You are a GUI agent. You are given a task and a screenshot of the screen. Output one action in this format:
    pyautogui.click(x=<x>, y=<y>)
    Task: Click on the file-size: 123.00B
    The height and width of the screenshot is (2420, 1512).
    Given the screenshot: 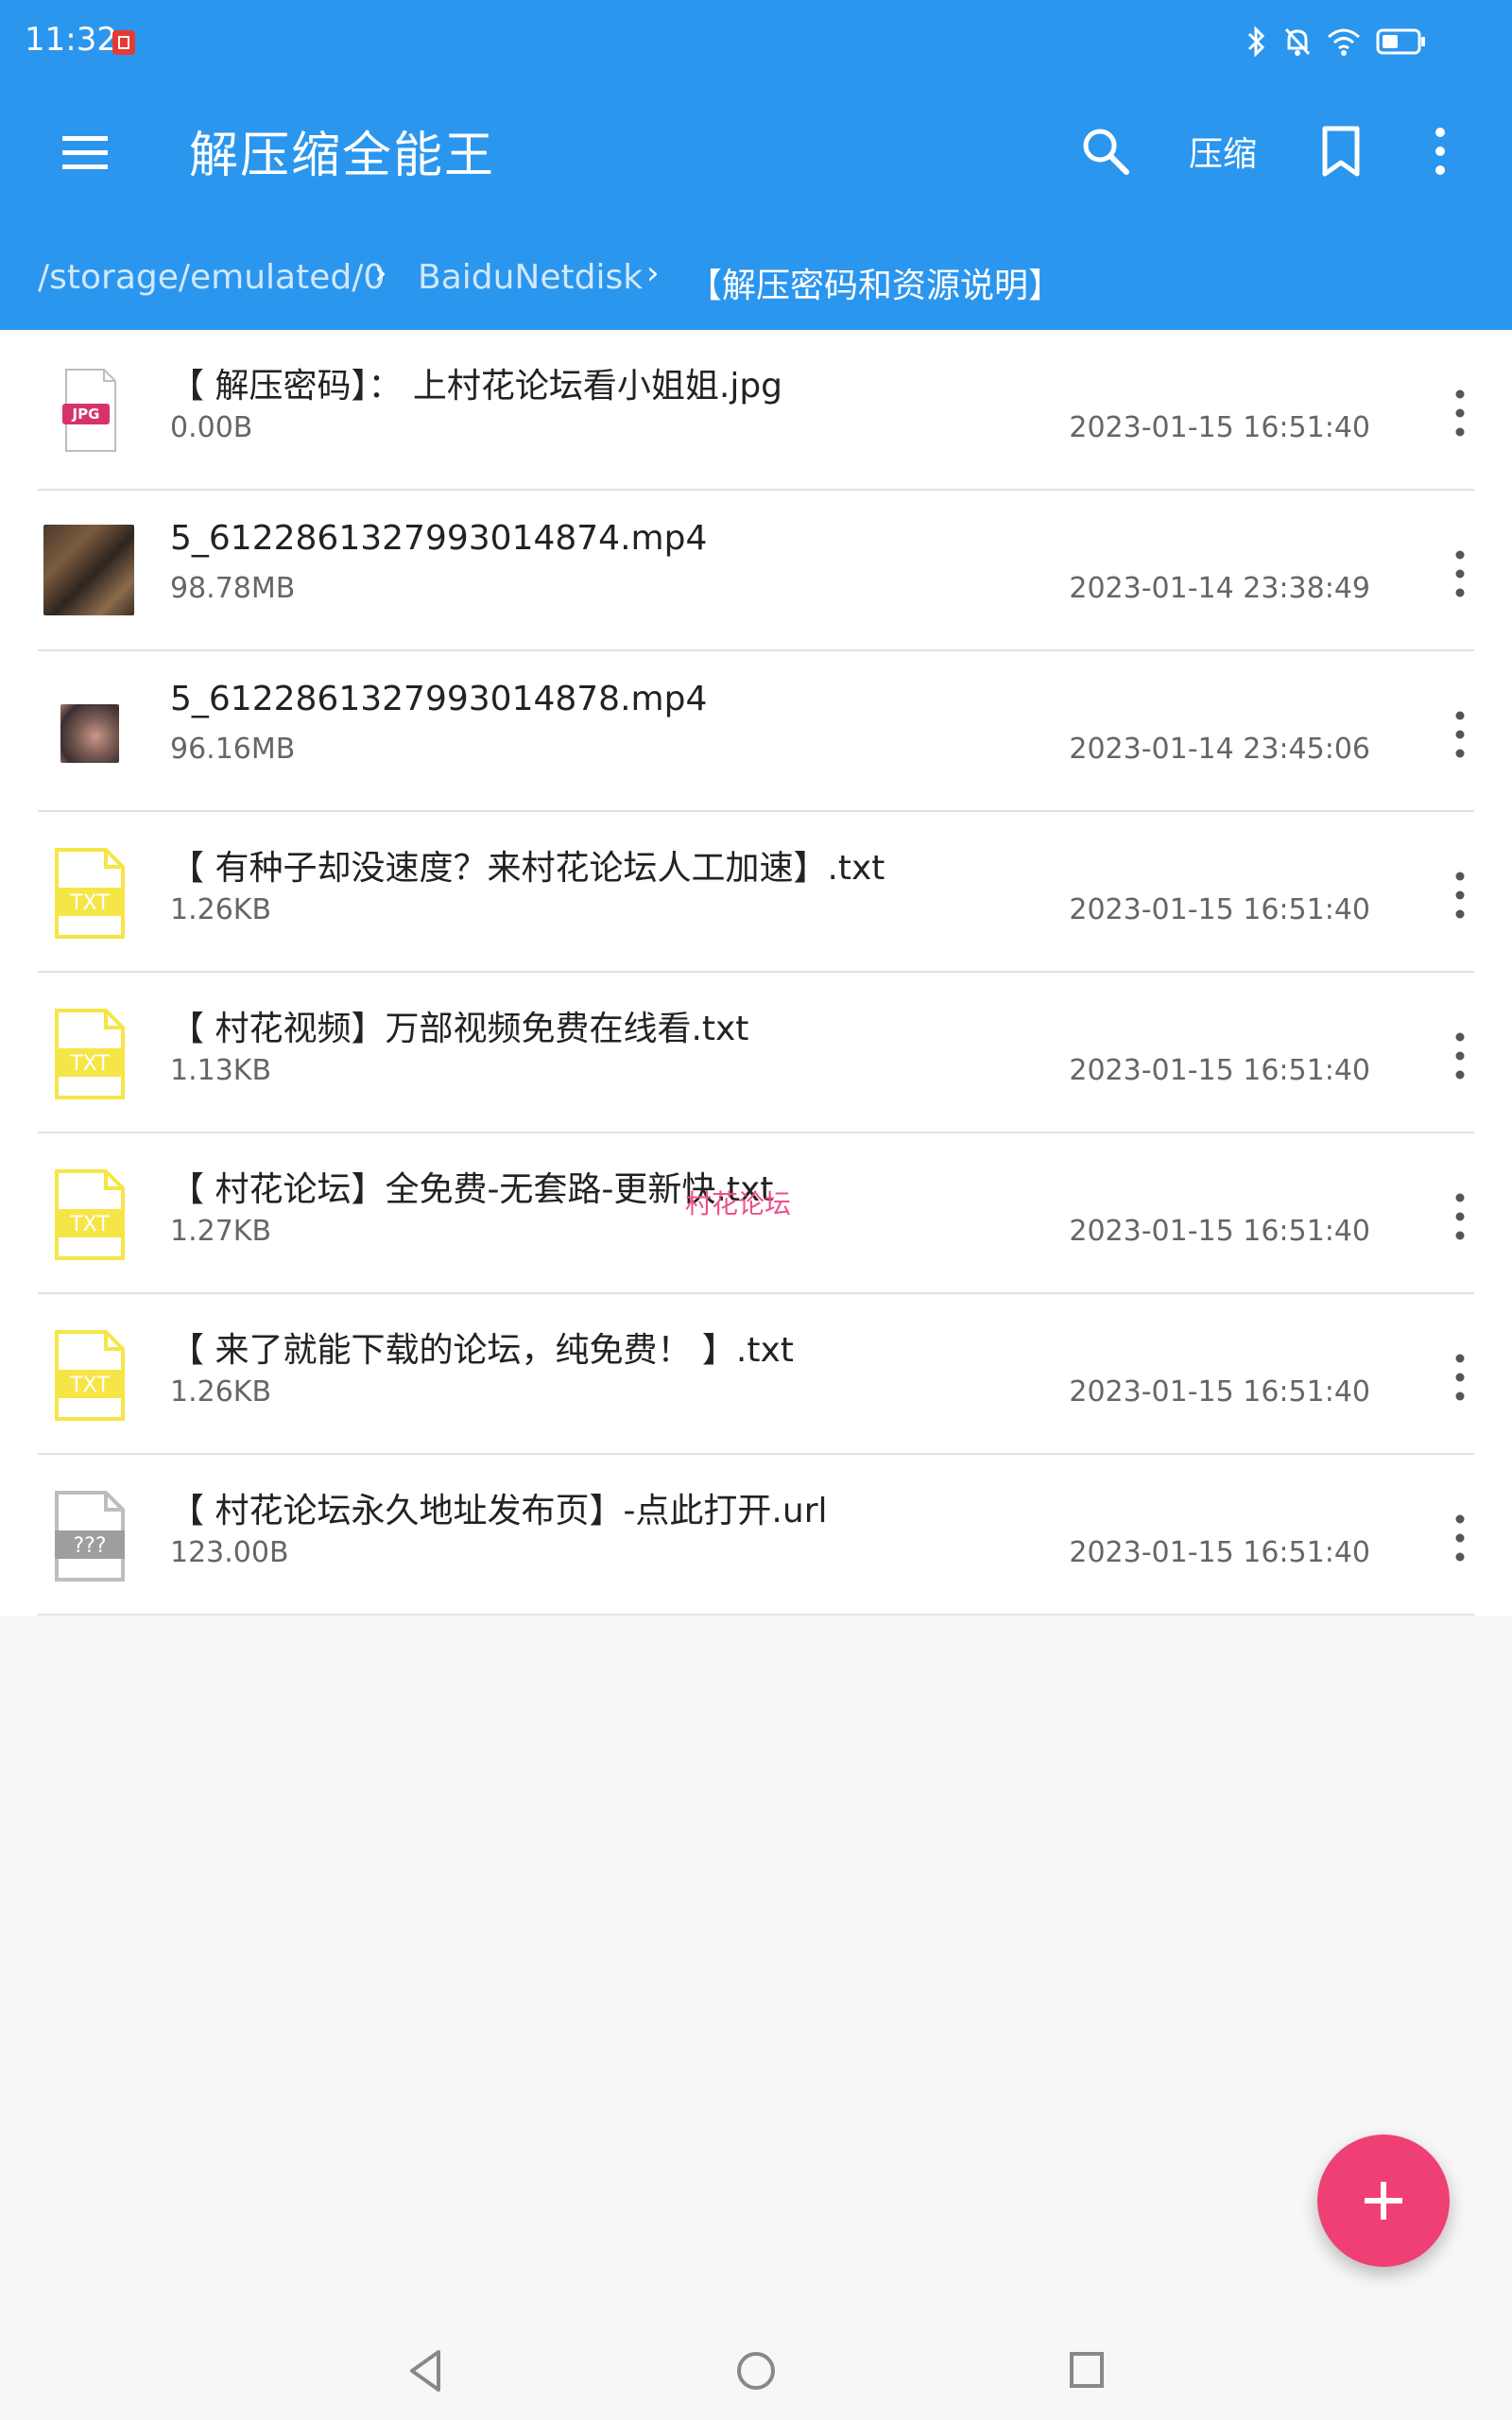 What is the action you would take?
    pyautogui.click(x=229, y=1552)
    